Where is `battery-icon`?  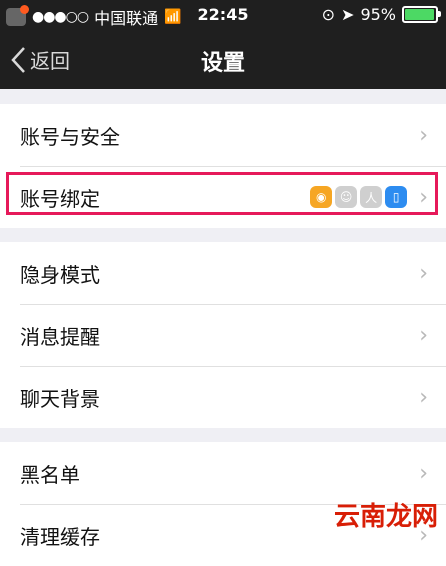 battery-icon is located at coordinates (421, 14).